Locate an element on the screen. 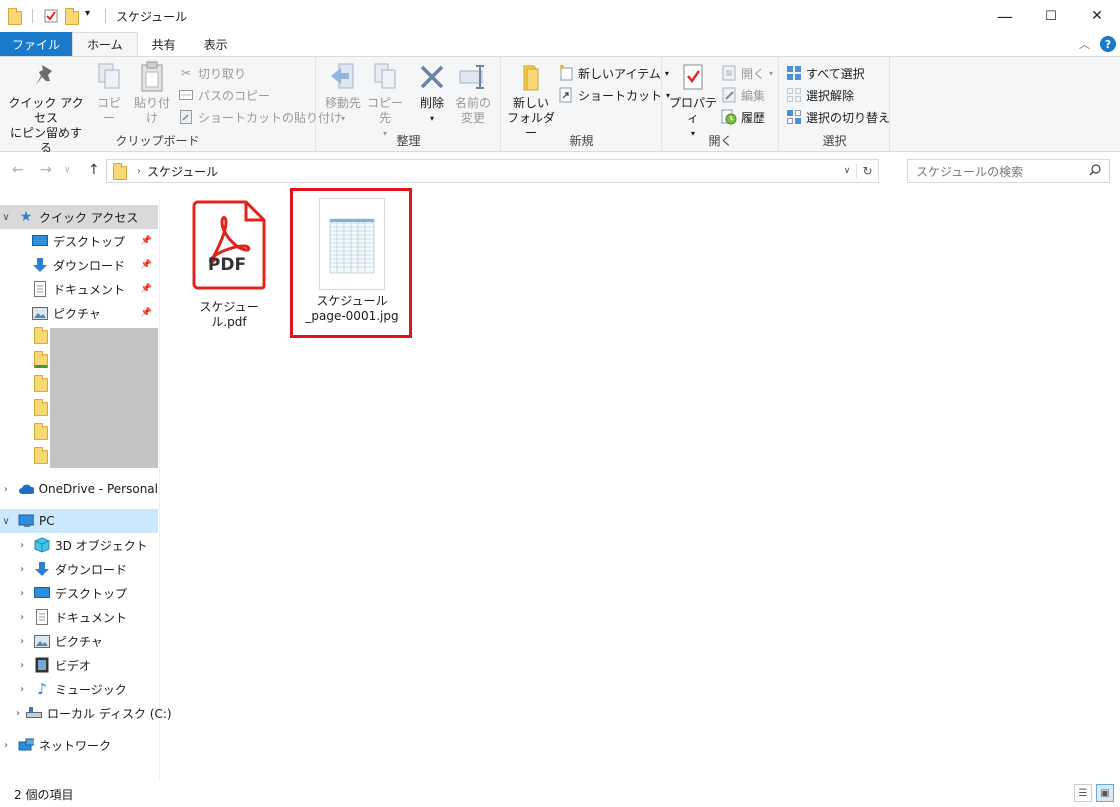 Image resolution: width=1120 pixels, height=807 pixels. redacted-area is located at coordinates (104, 398).